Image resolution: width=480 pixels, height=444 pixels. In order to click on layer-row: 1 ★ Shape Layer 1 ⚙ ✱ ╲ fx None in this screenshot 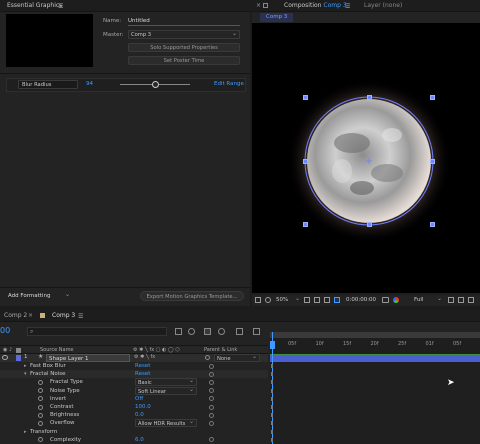, I will do `click(134, 357)`.